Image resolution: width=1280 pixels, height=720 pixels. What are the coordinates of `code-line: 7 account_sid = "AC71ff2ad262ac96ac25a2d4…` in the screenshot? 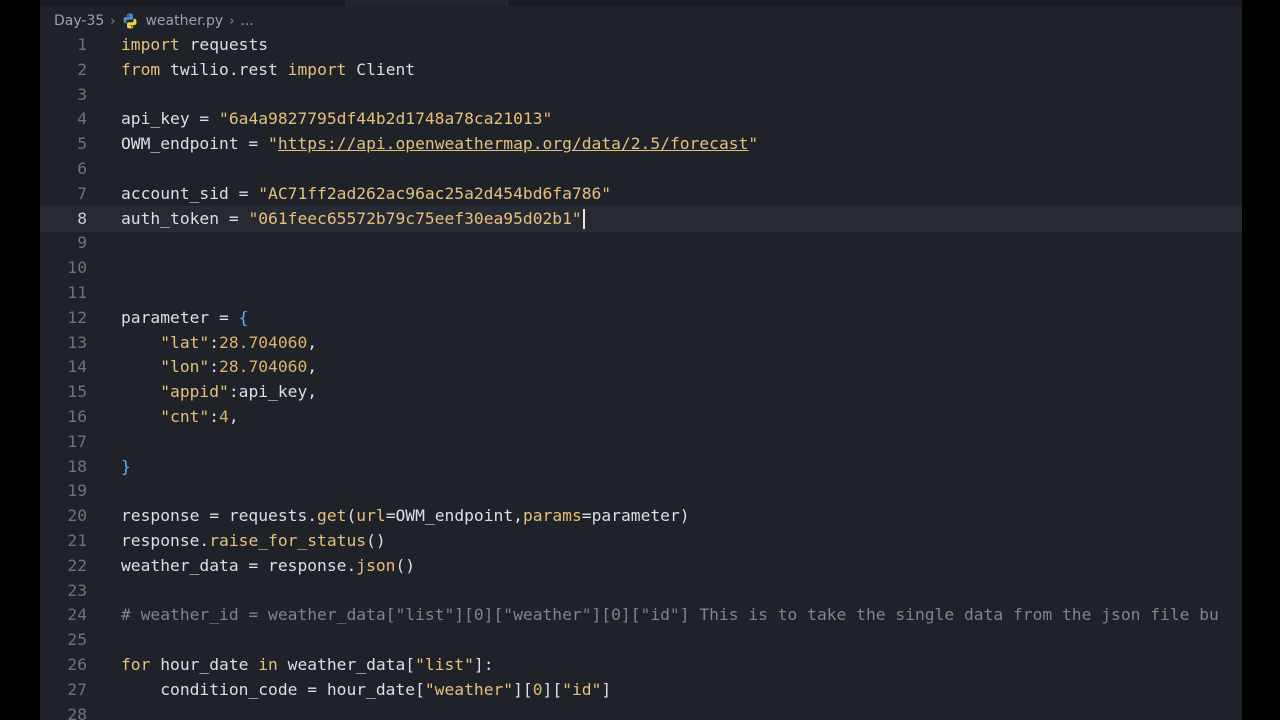 It's located at (641, 194).